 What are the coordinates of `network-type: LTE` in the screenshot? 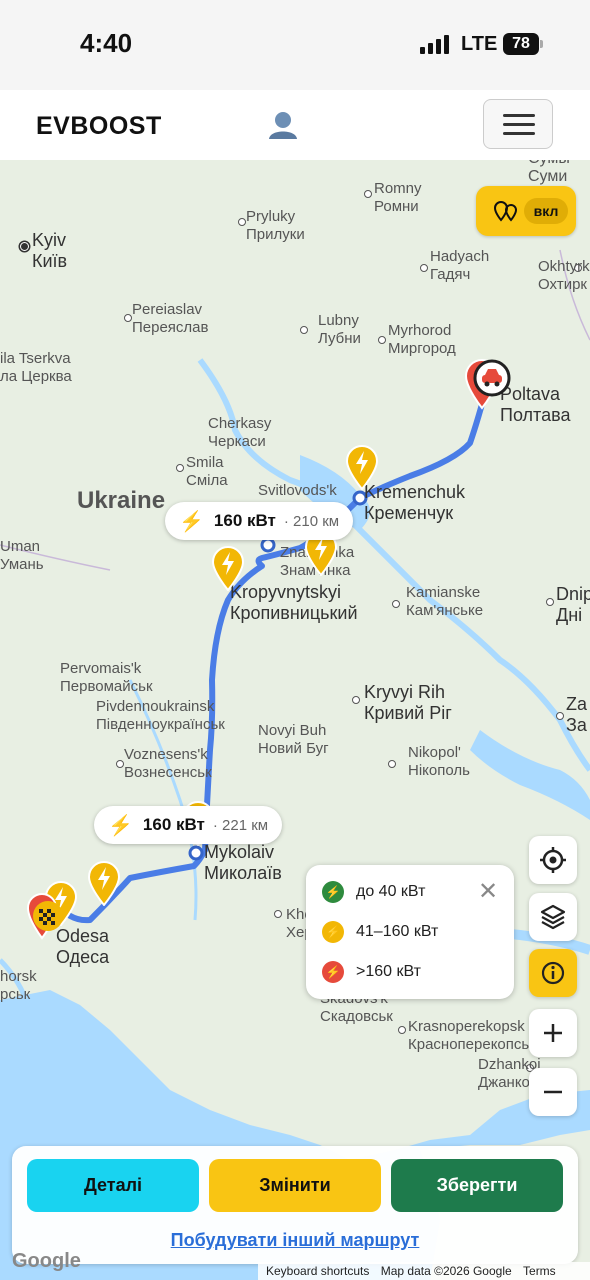 It's located at (479, 44).